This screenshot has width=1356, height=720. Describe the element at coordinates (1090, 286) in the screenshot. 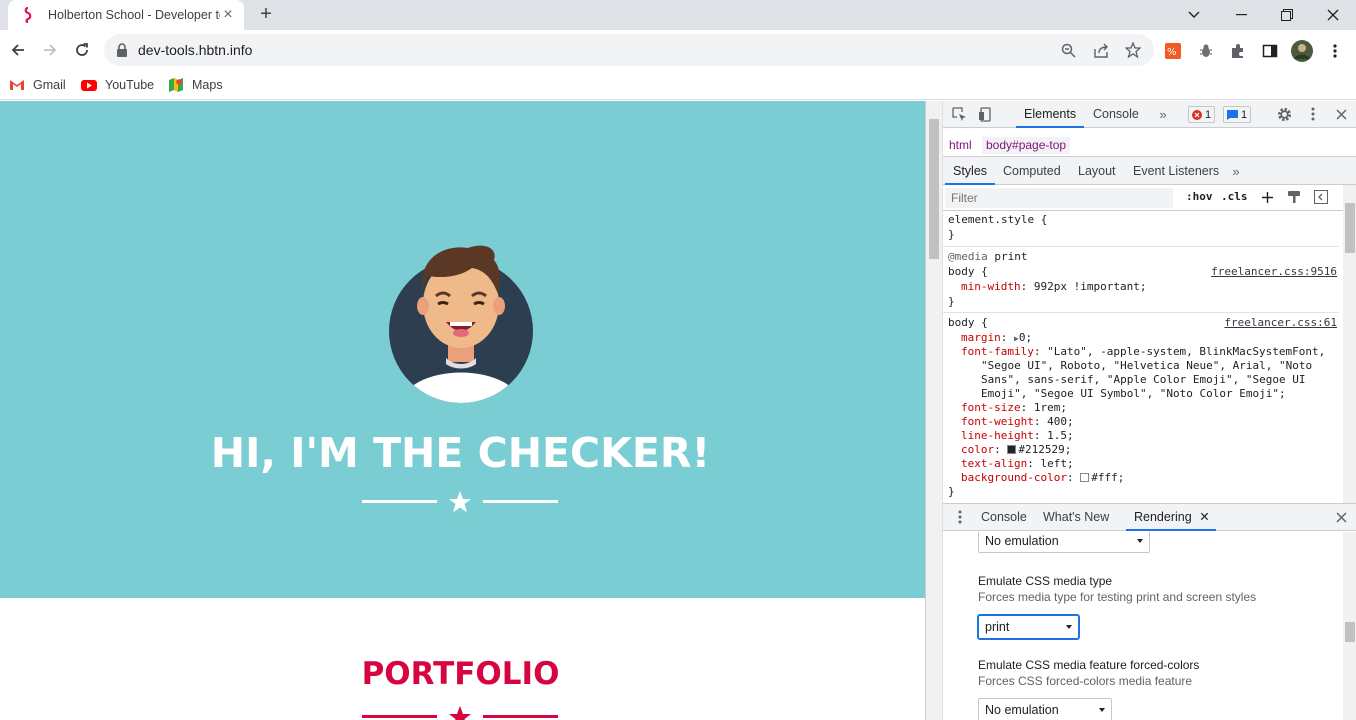

I see `css-value: 992px !important;` at that location.